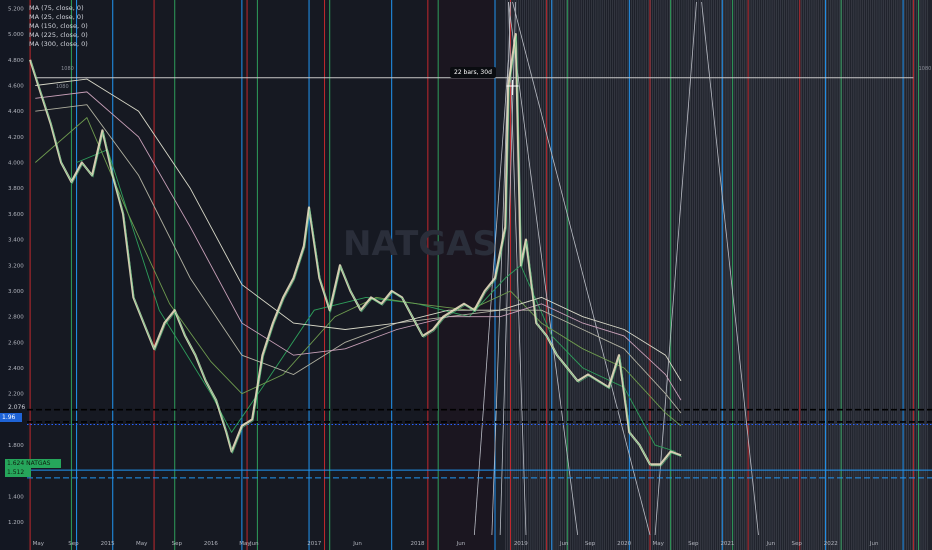 The height and width of the screenshot is (550, 932). I want to click on y-tick-label: 2.400, so click(16, 369).